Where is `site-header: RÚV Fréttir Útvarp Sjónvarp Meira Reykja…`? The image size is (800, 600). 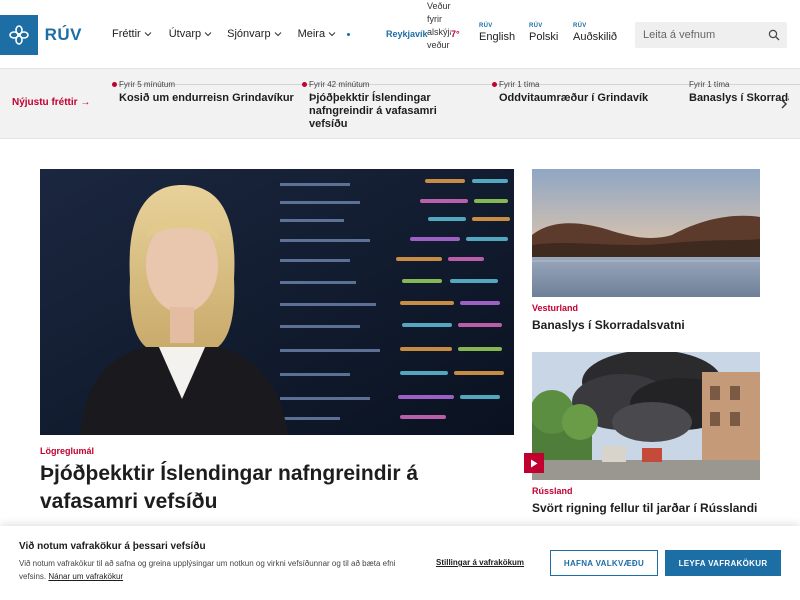
site-header: RÚV Fréttir Útvarp Sjónvarp Meira Reykja… is located at coordinates (400, 34).